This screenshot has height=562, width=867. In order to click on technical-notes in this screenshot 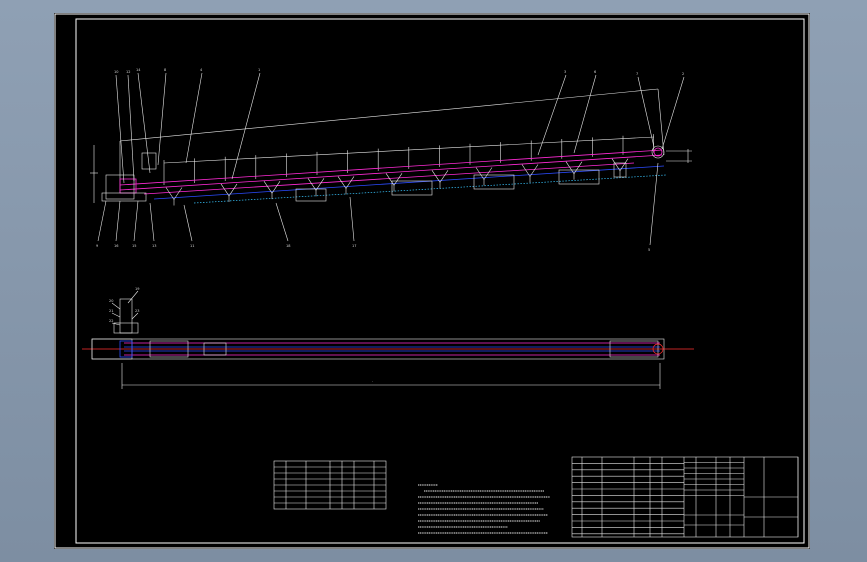, I will do `click(484, 509)`.